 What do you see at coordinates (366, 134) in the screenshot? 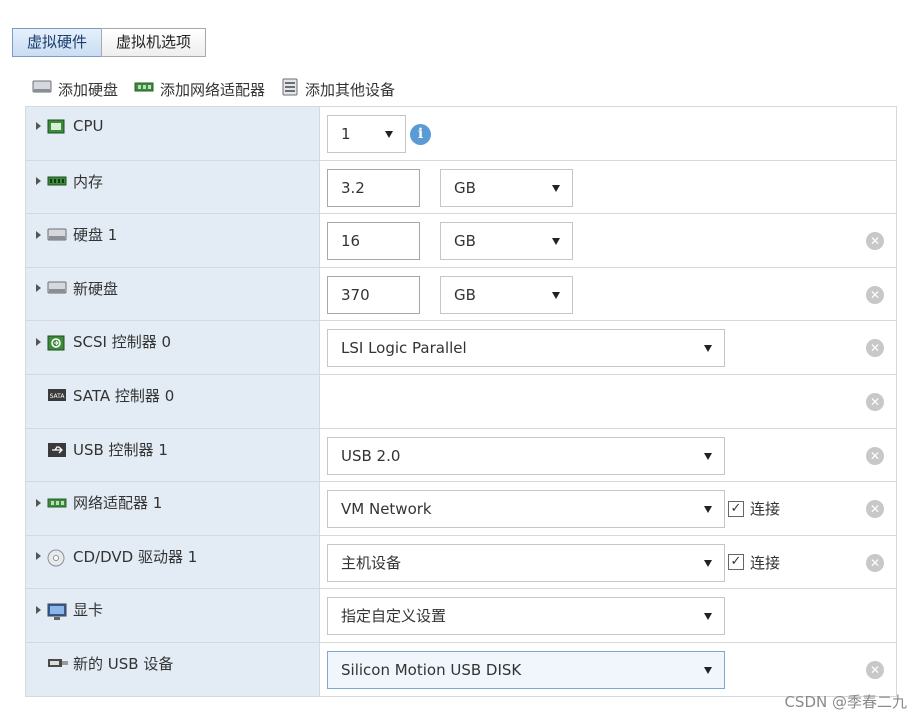
I see `cpu-count-select: 1` at bounding box center [366, 134].